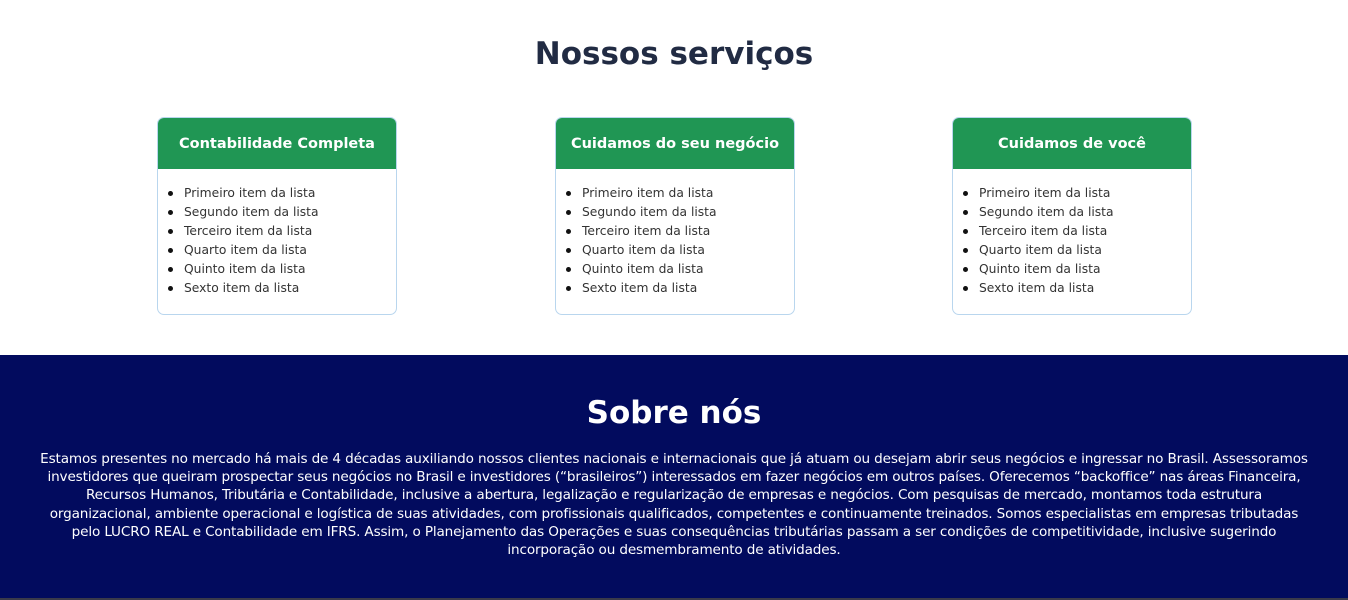 This screenshot has height=600, width=1348. What do you see at coordinates (277, 143) in the screenshot?
I see `card-header: Contabilidade Completa` at bounding box center [277, 143].